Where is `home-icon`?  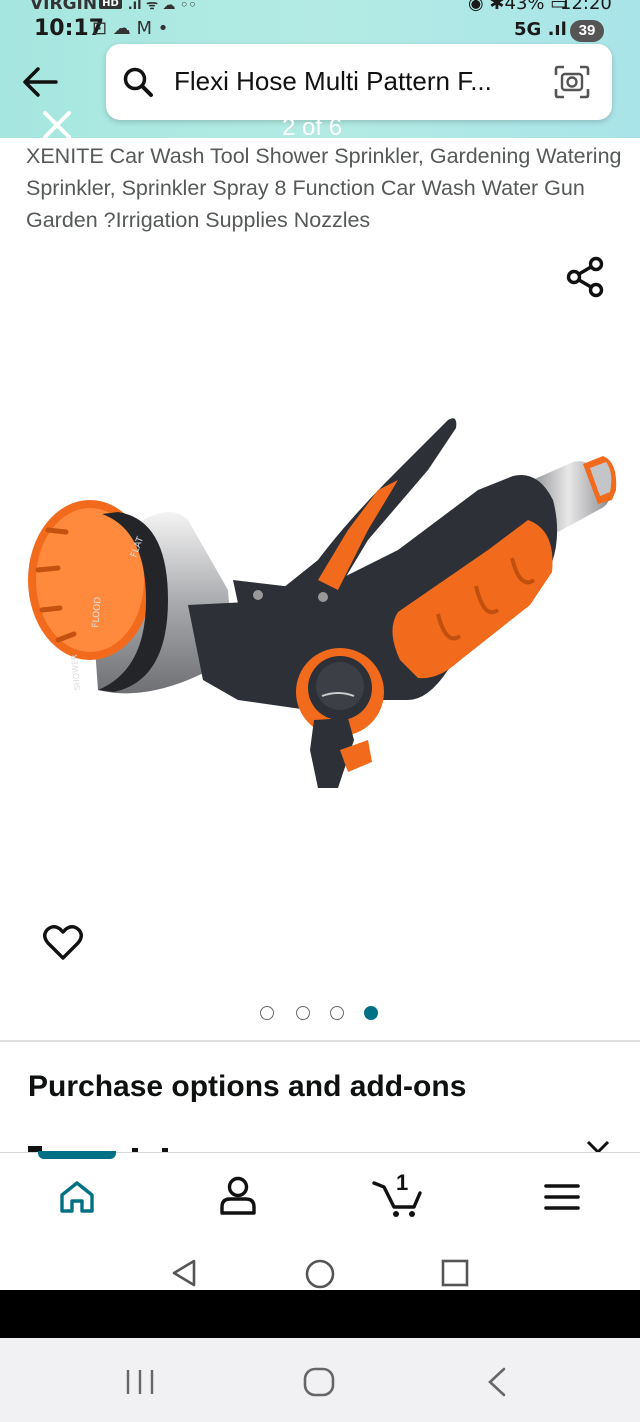
home-icon is located at coordinates (77, 1197).